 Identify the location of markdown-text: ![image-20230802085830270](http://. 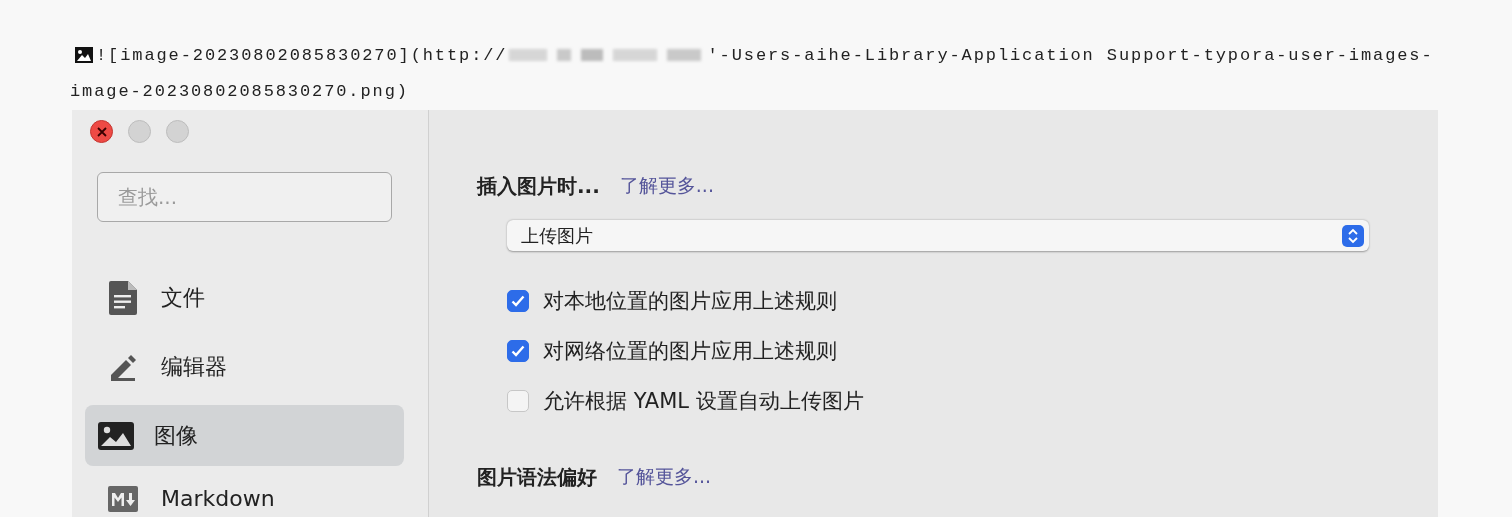
(302, 55).